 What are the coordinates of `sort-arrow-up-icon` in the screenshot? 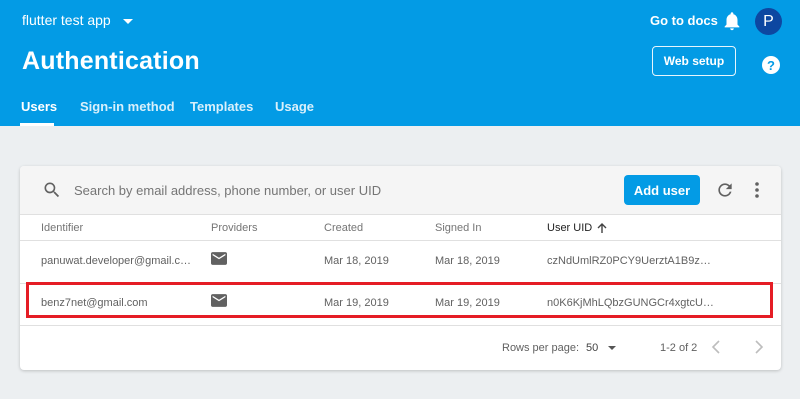 It's located at (602, 227).